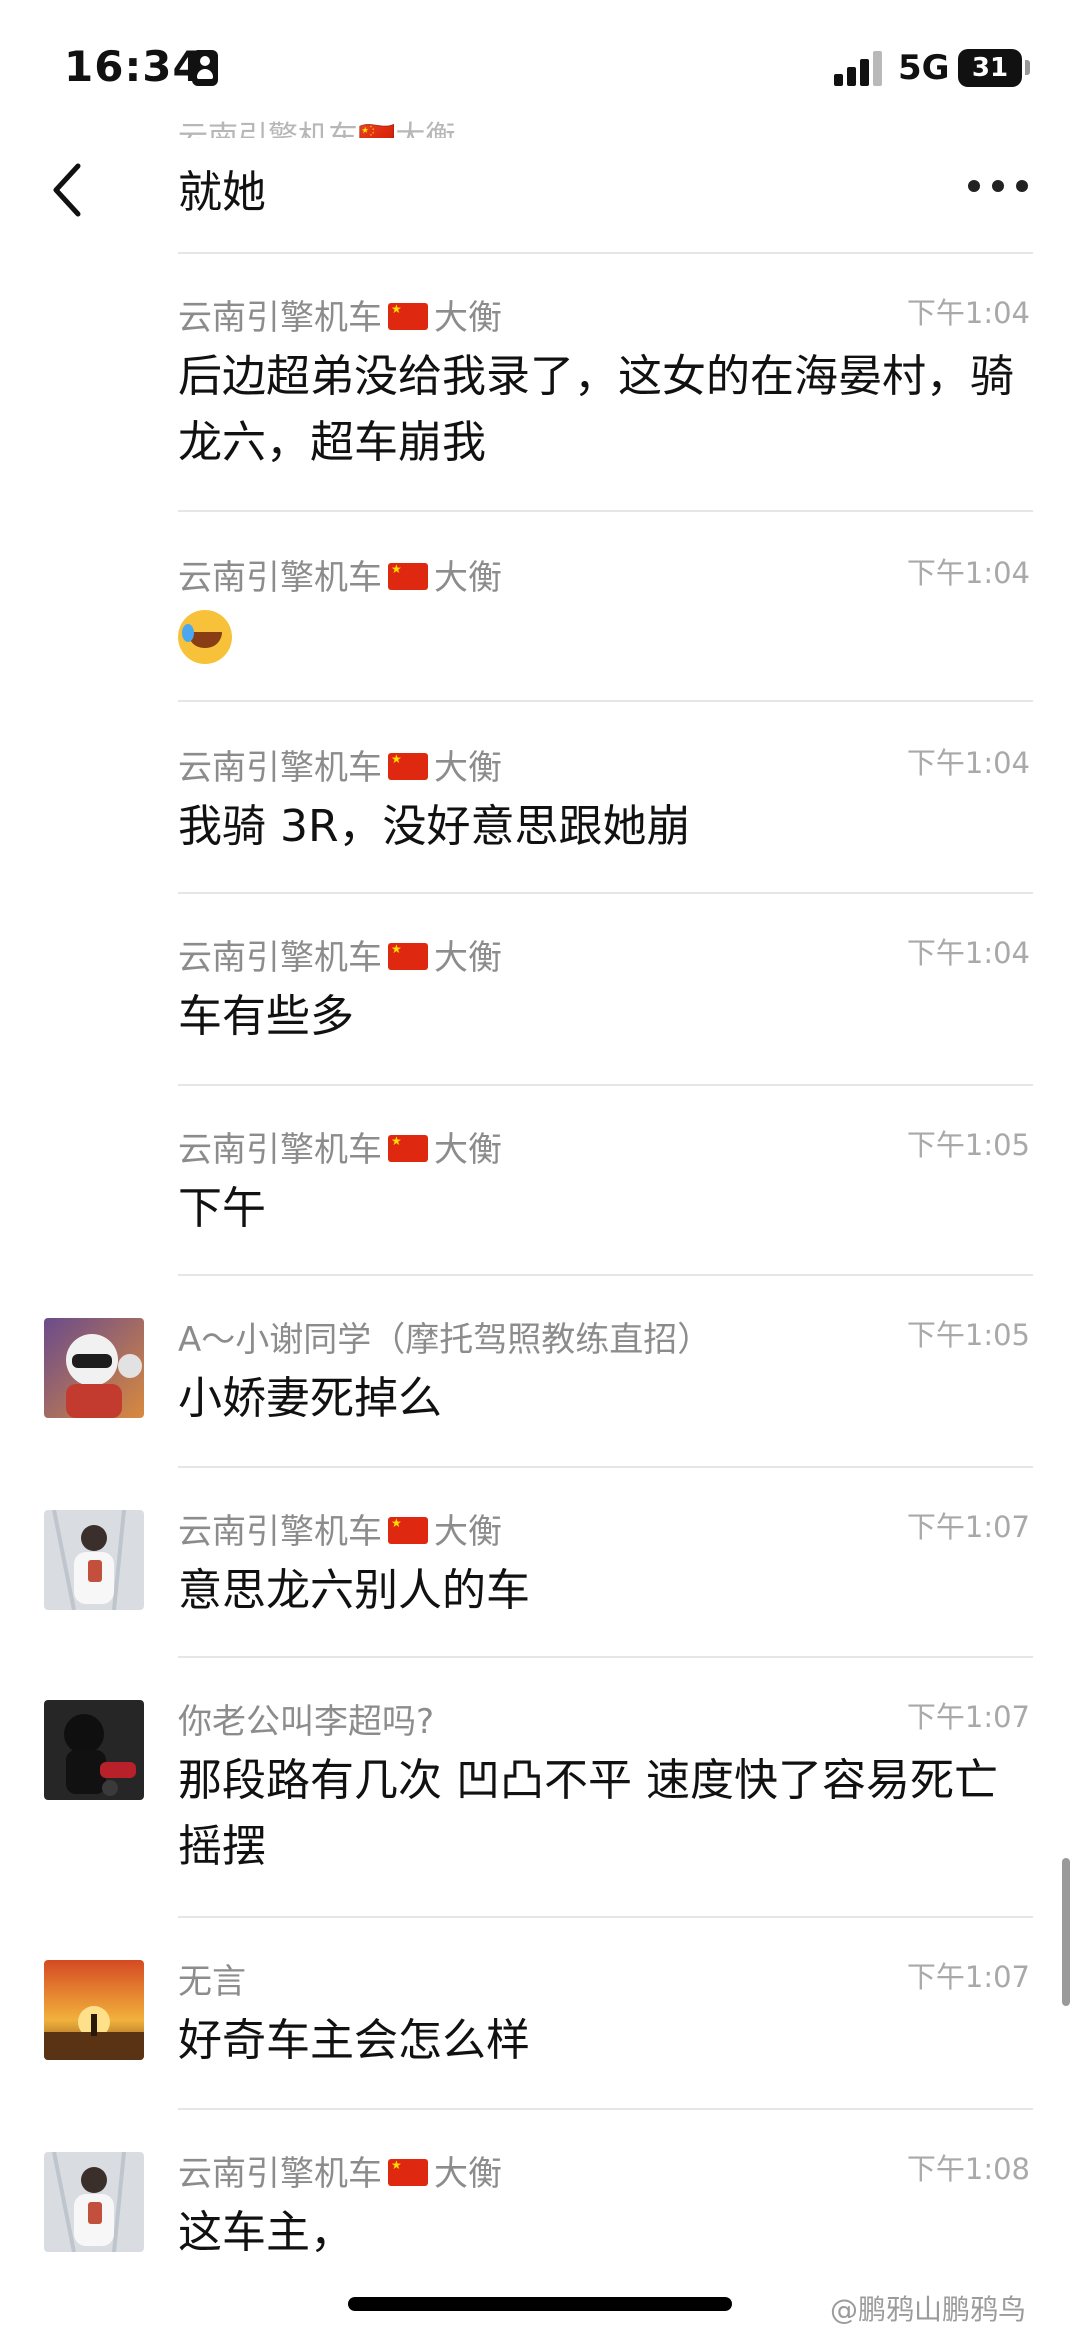 The height and width of the screenshot is (2337, 1080). Describe the element at coordinates (266, 1016) in the screenshot. I see `message-text: 车有些多` at that location.